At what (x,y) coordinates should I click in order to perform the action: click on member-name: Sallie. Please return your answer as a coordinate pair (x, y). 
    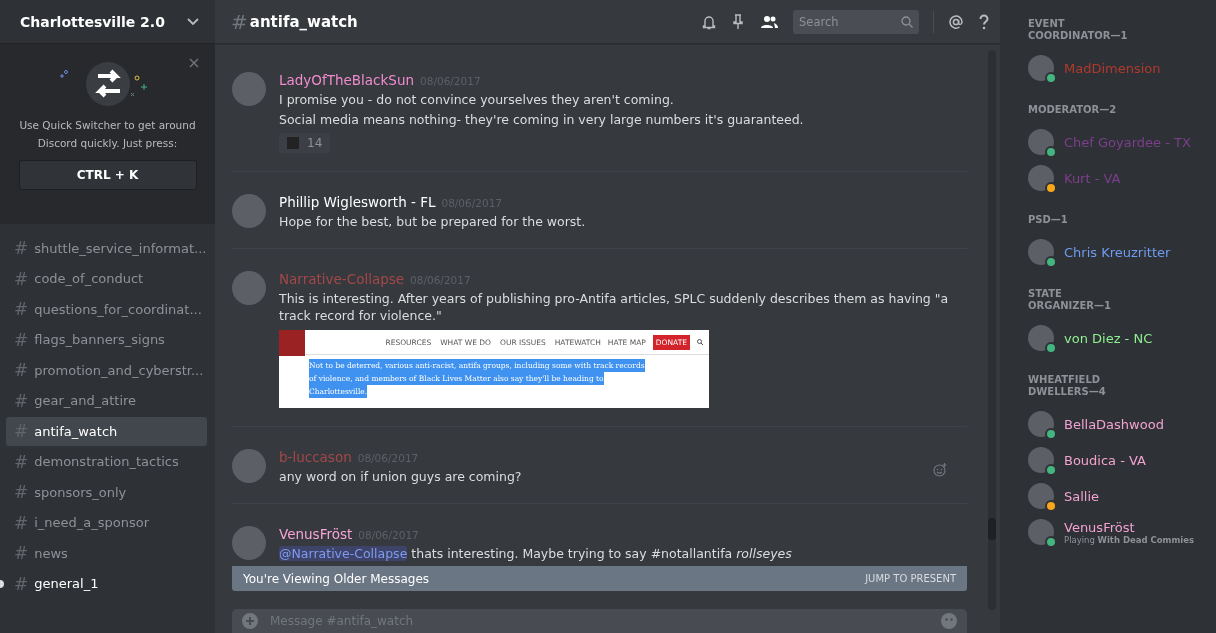
    Looking at the image, I should click on (1082, 496).